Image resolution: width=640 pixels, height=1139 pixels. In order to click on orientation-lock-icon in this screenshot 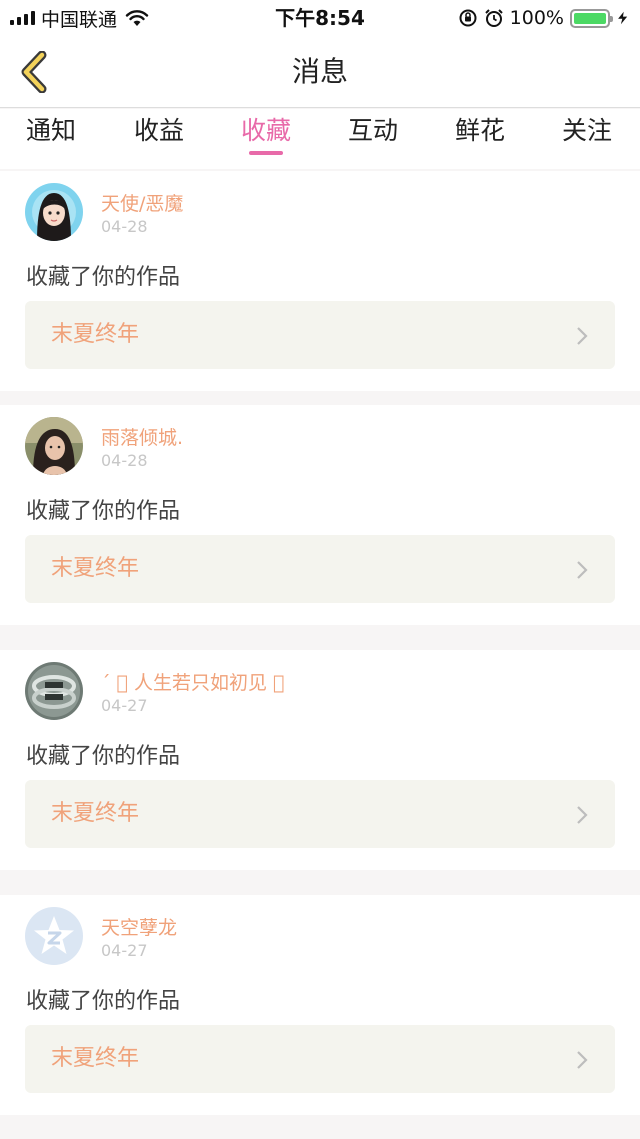, I will do `click(468, 18)`.